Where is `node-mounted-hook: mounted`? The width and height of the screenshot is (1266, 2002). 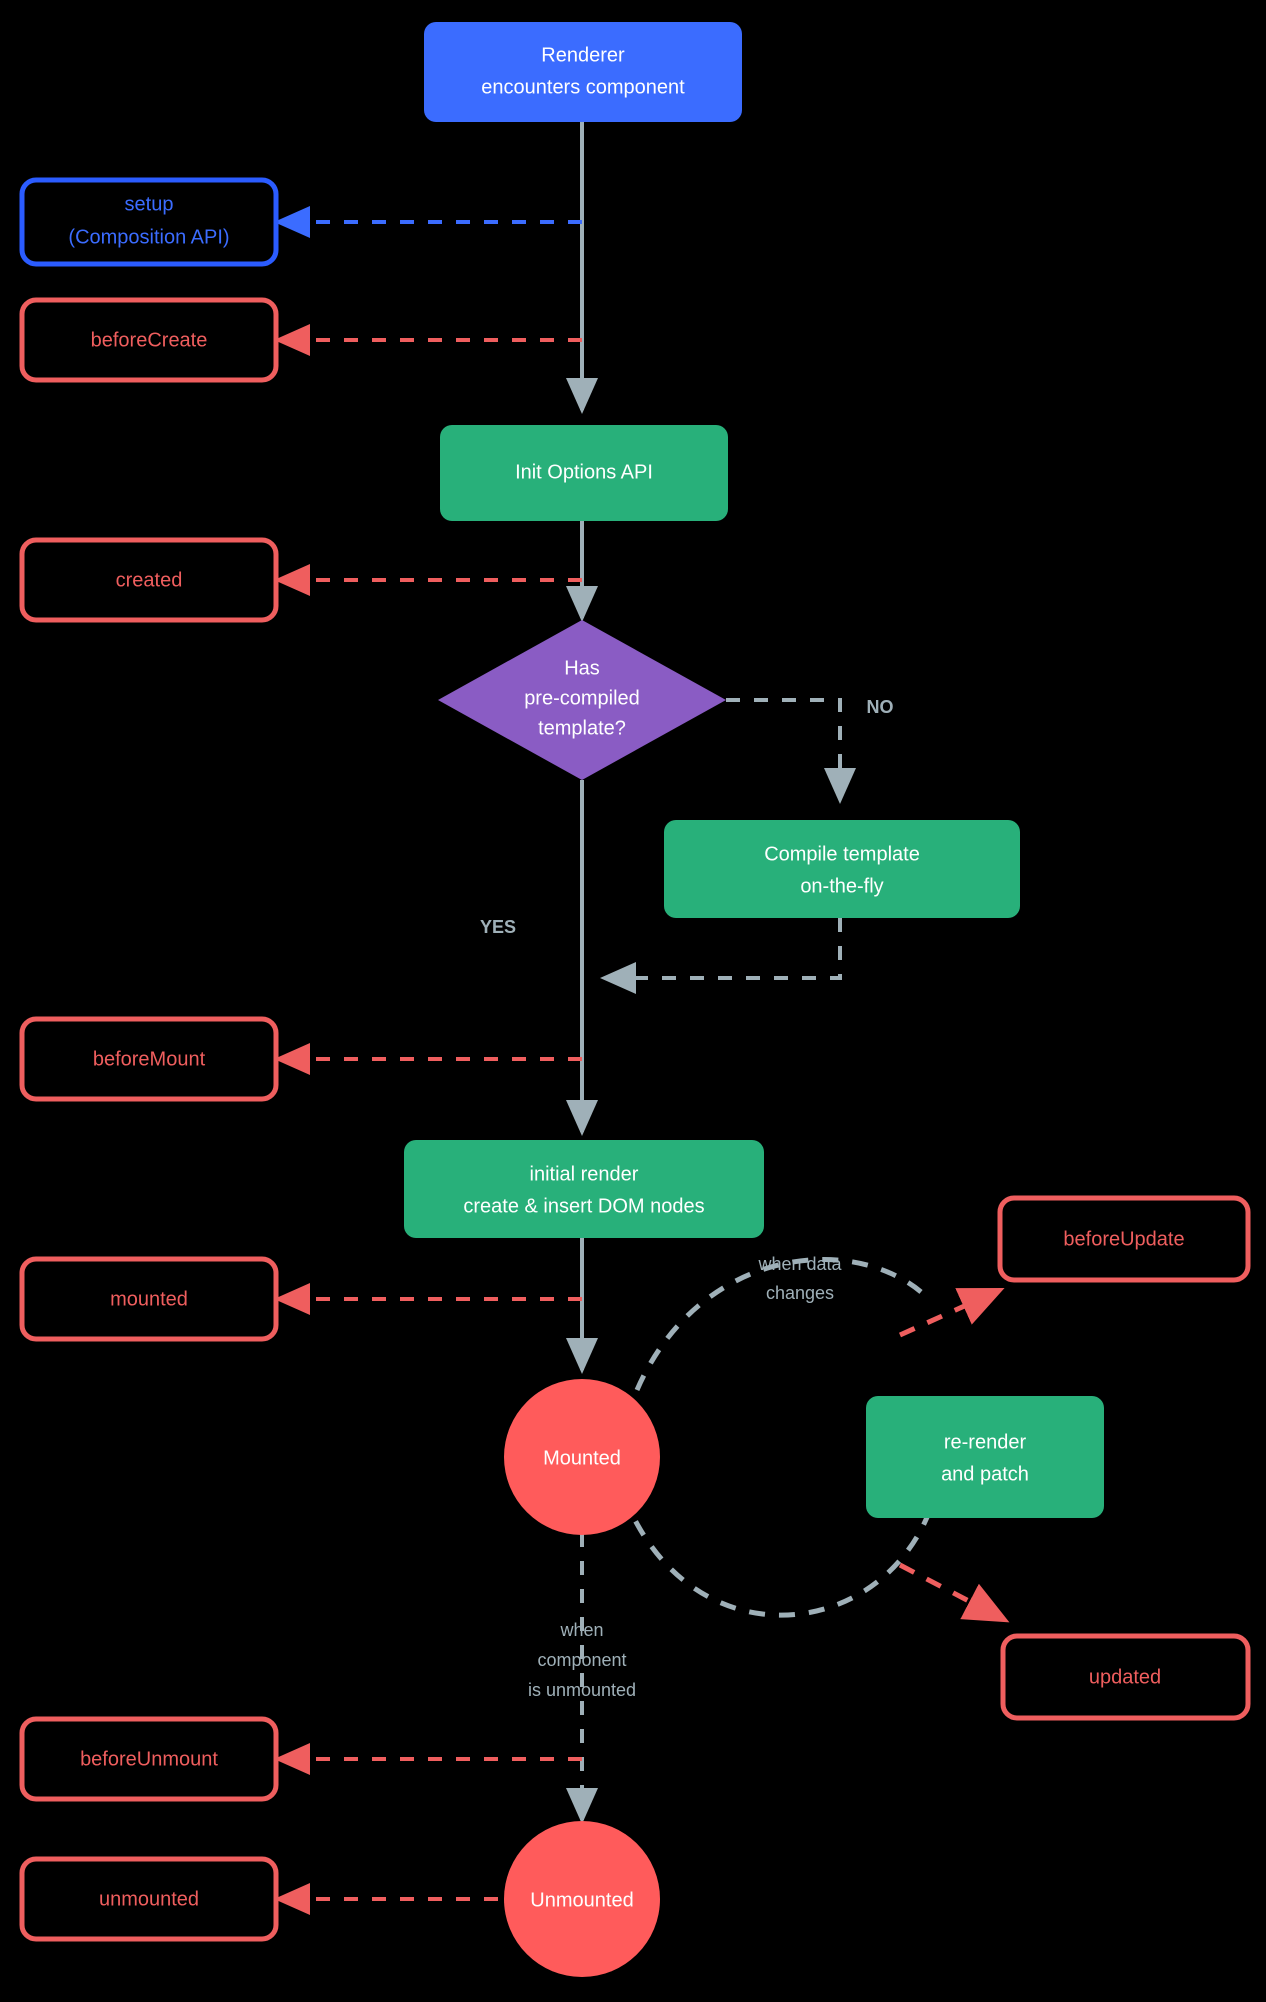
node-mounted-hook: mounted is located at coordinates (149, 1299).